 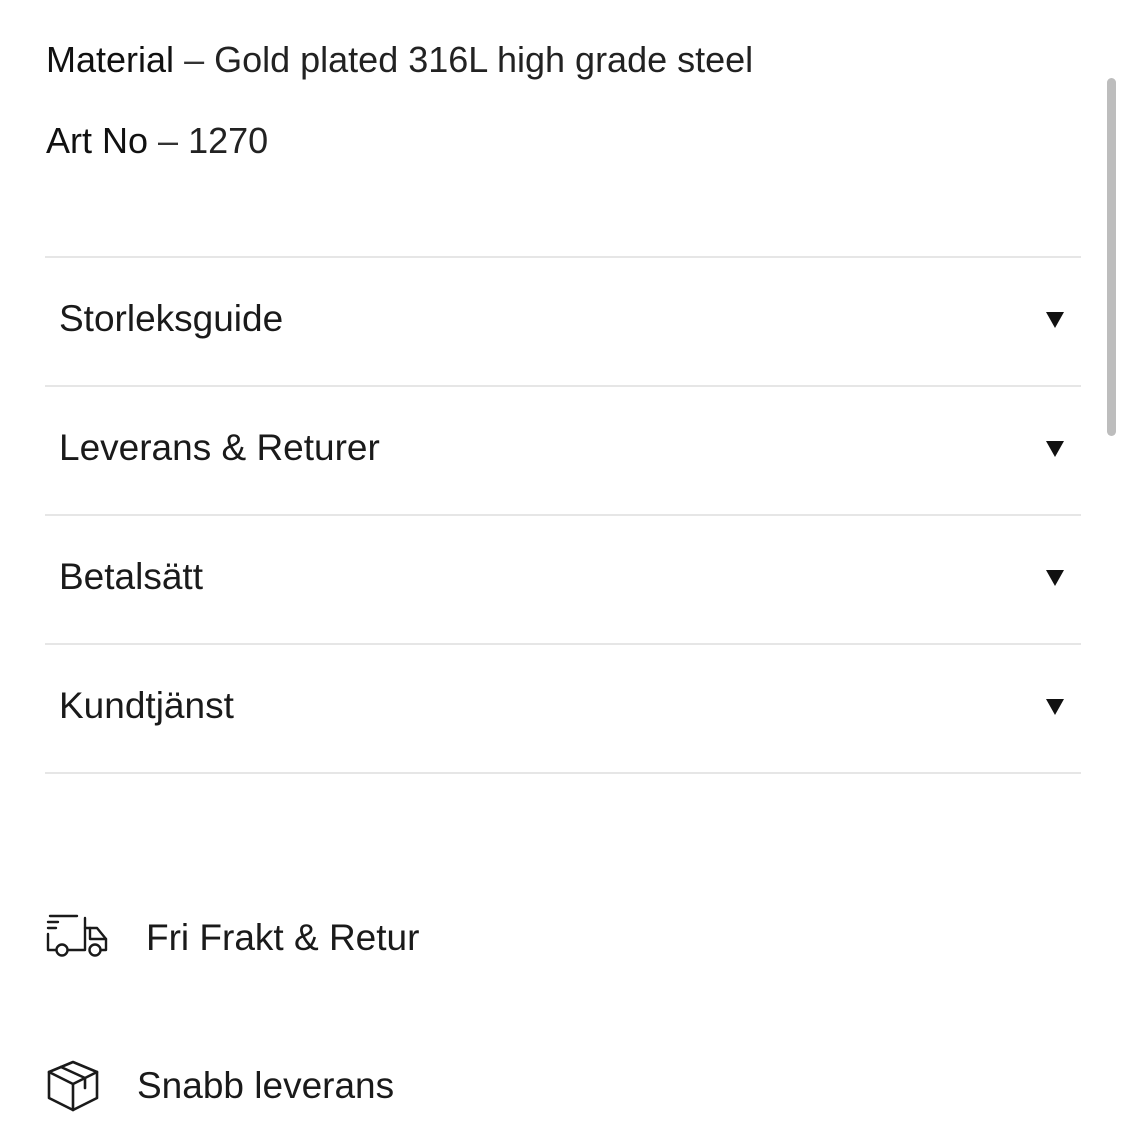 I want to click on accordion-item-label: Betalsätt, so click(x=131, y=576).